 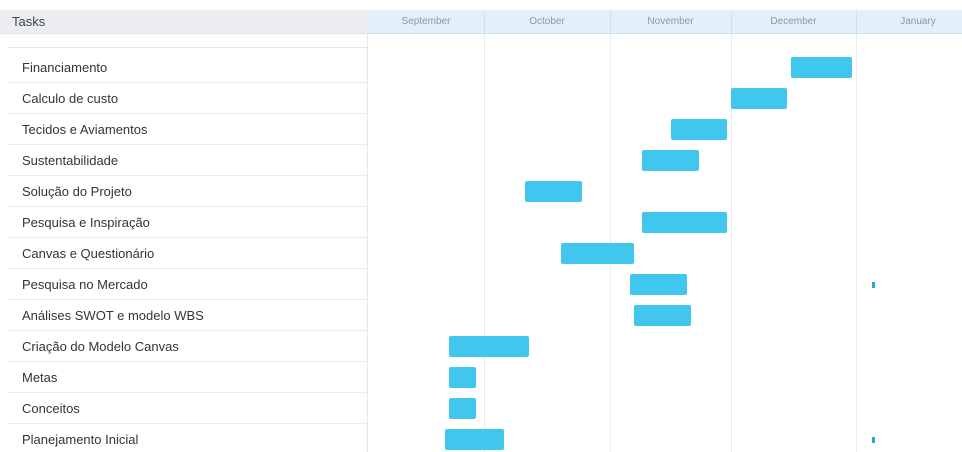 What do you see at coordinates (187, 161) in the screenshot?
I see `task-row: Sustentabilidade` at bounding box center [187, 161].